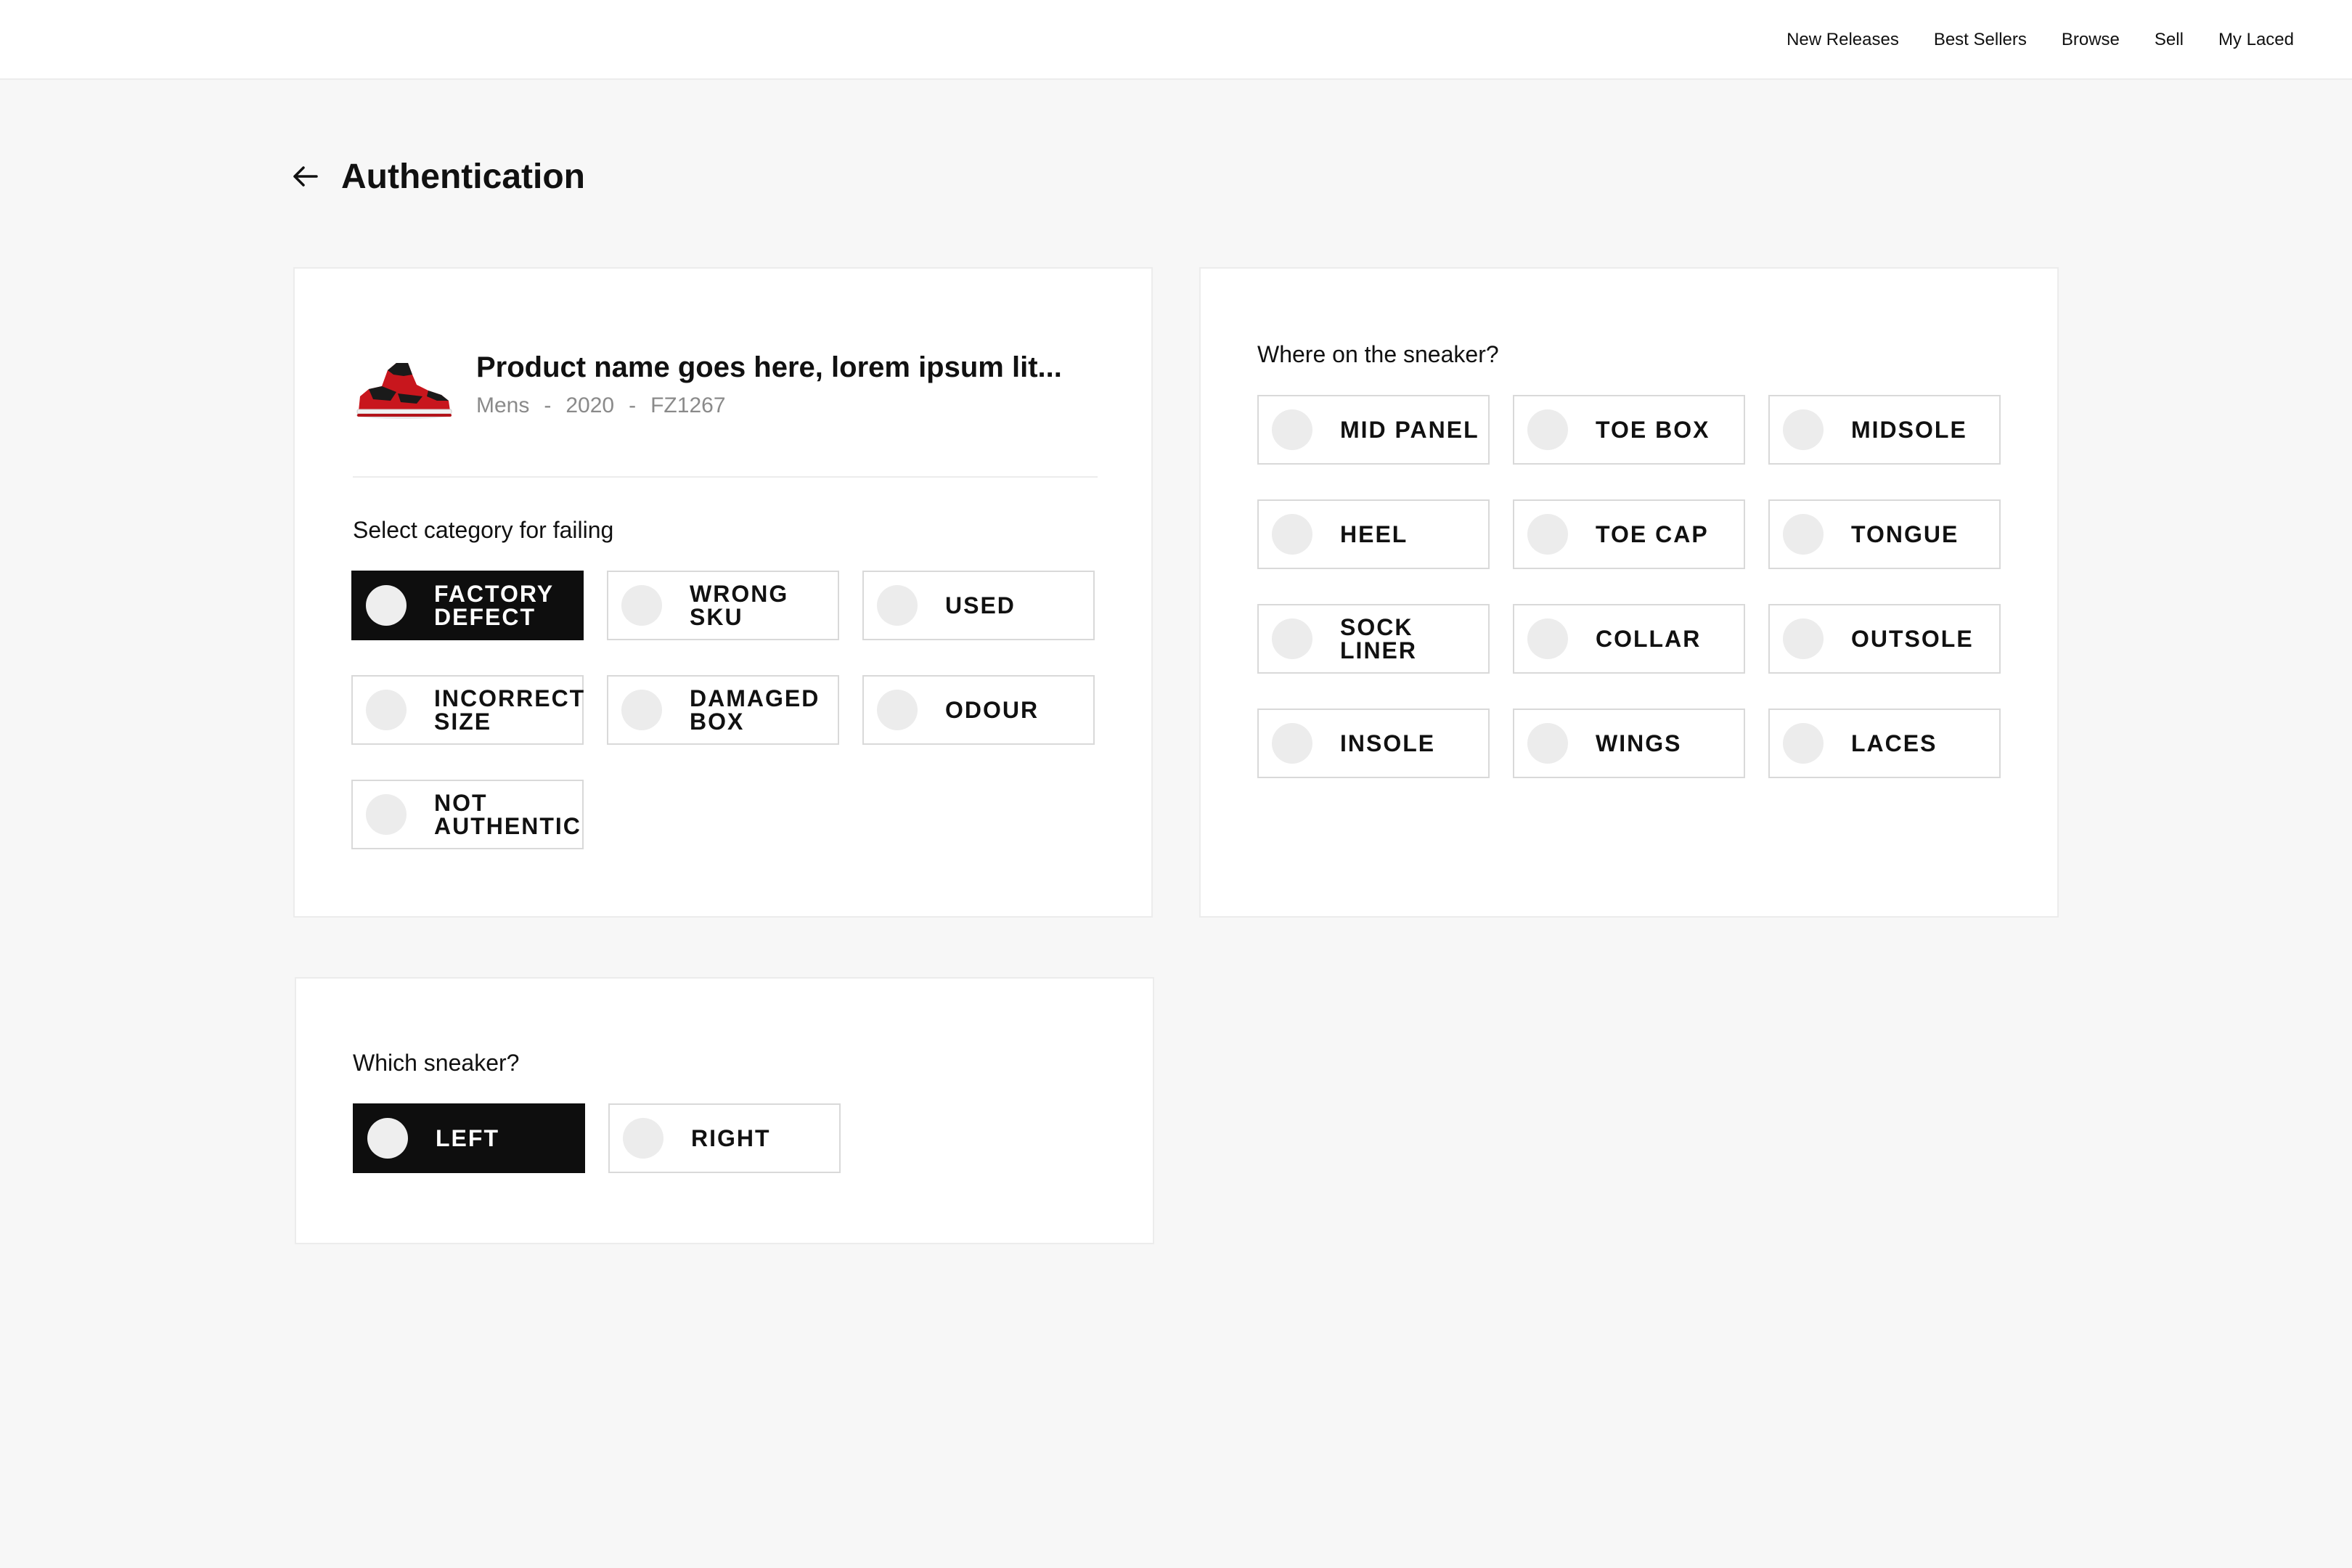 The image size is (2352, 1568). Describe the element at coordinates (494, 606) in the screenshot. I see `option-label: Factory defect` at that location.